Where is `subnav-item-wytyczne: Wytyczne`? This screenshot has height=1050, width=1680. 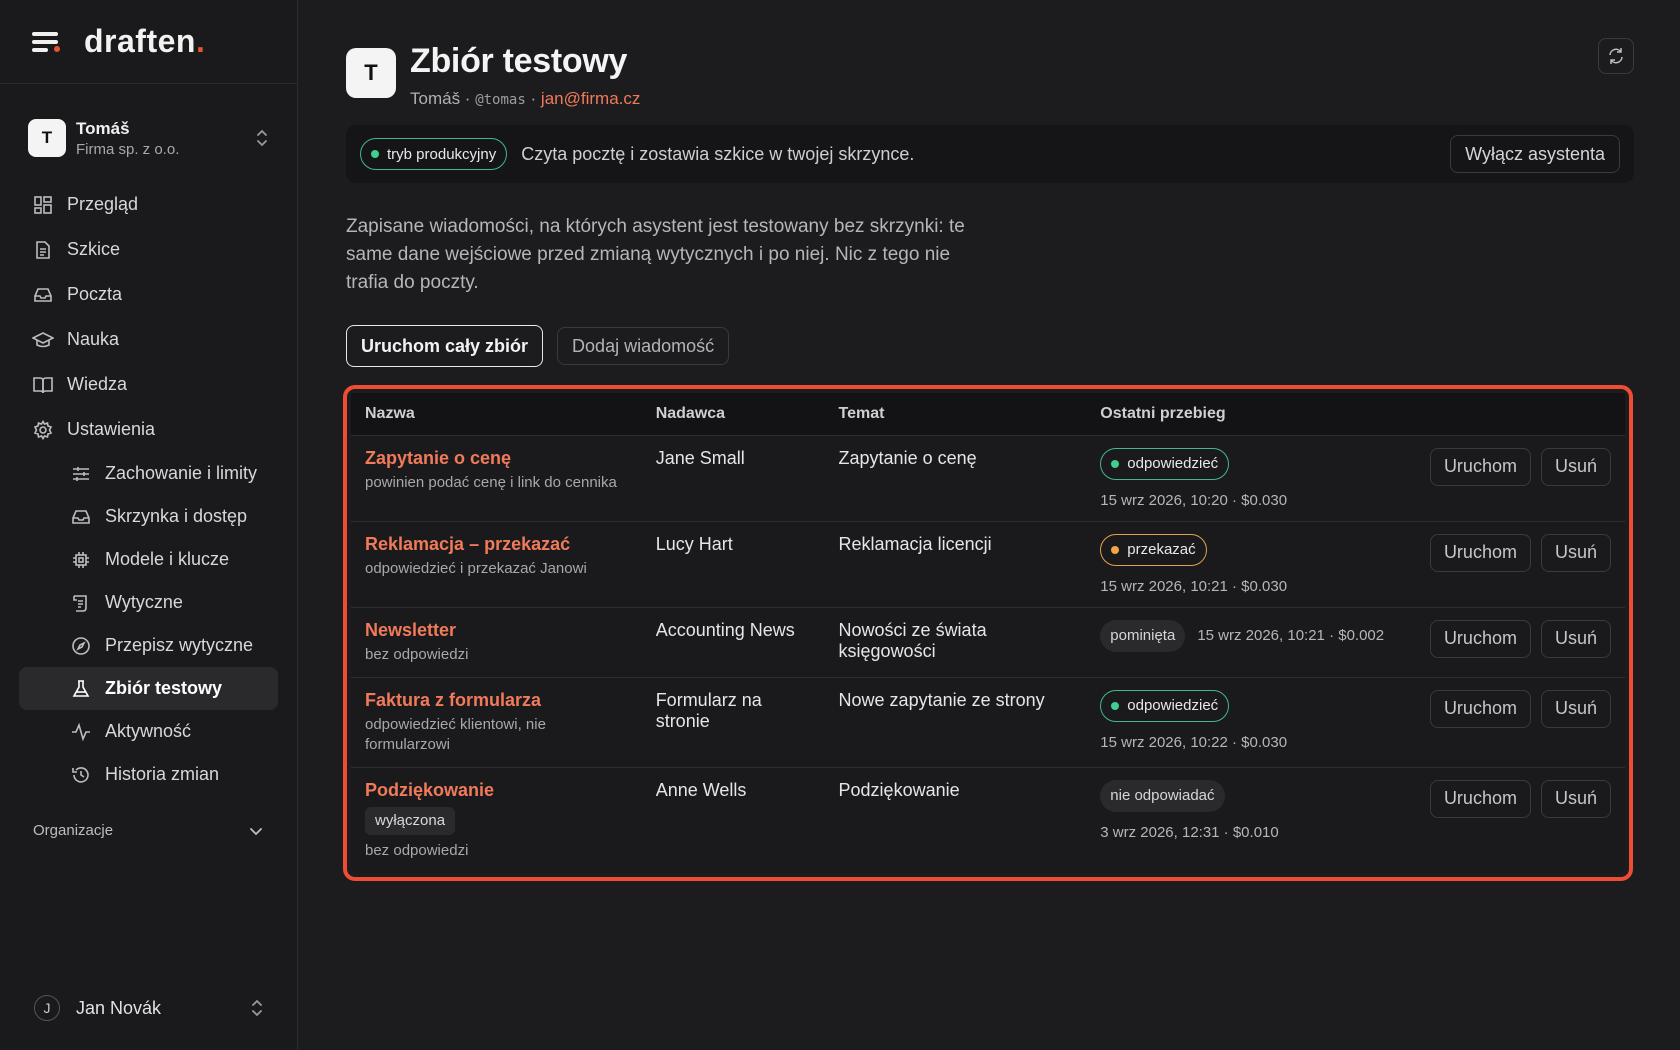
subnav-item-wytyczne: Wytyczne is located at coordinates (148, 602).